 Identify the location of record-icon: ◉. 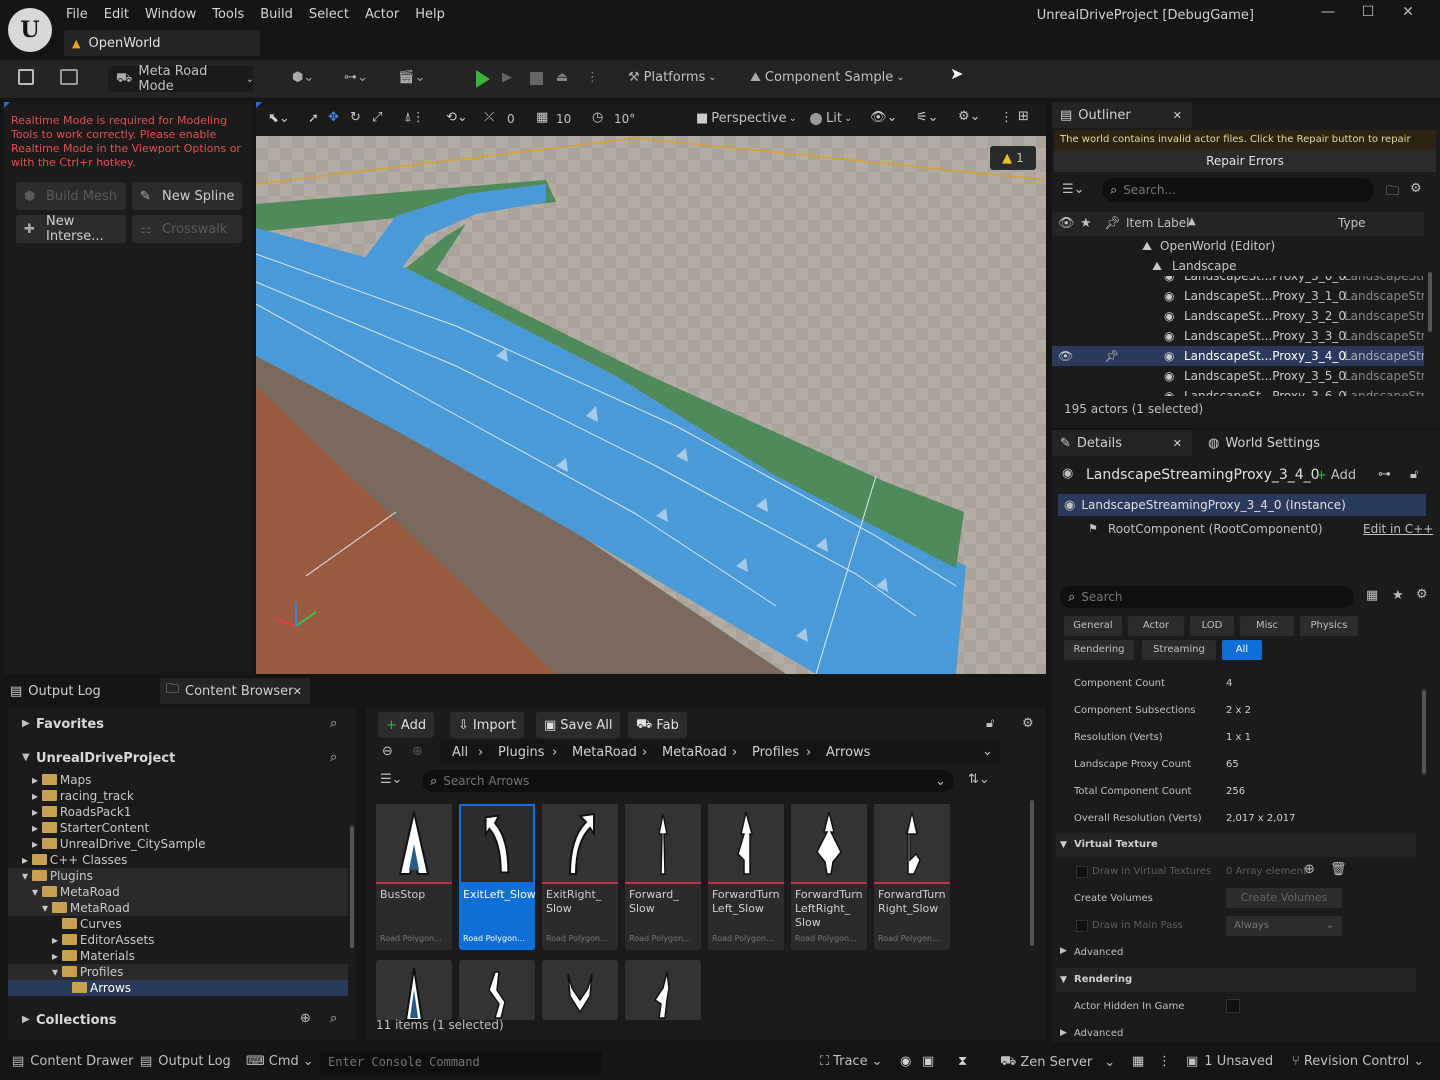
(905, 1061).